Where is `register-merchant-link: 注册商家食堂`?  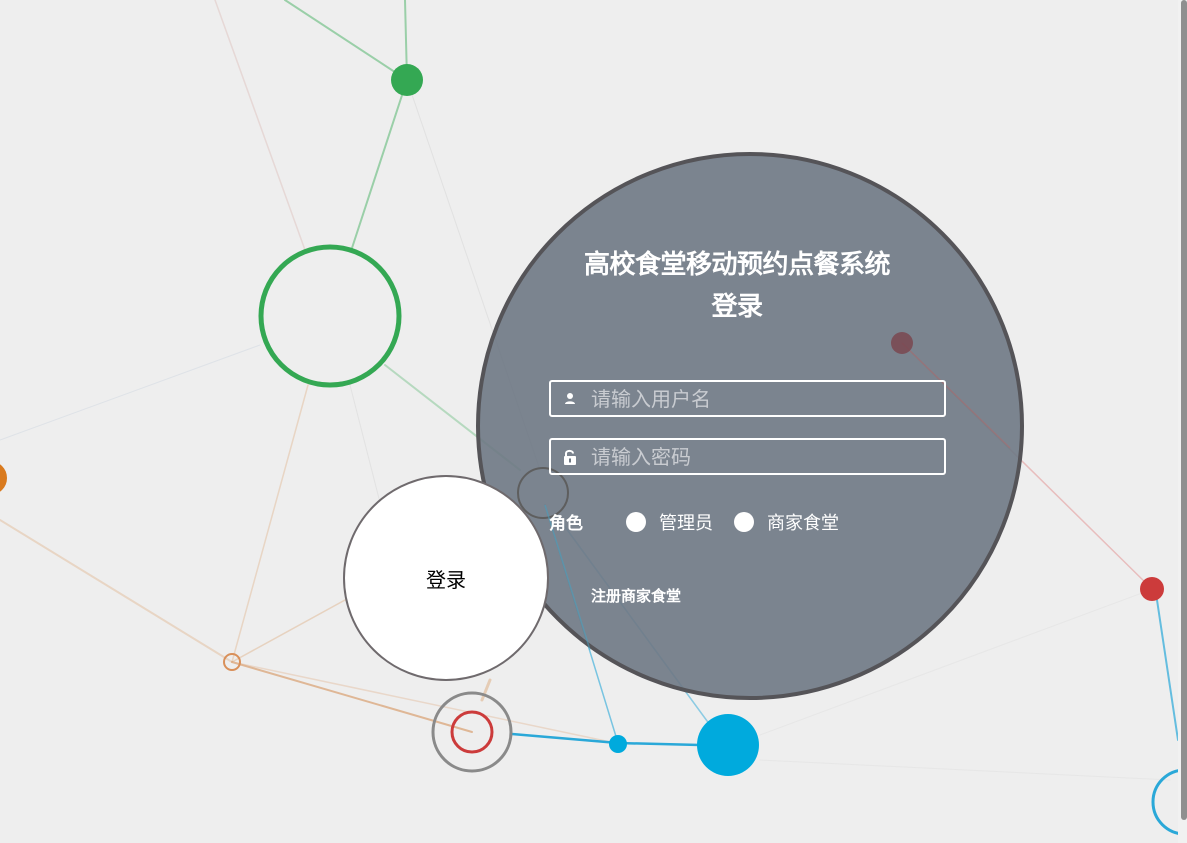
register-merchant-link: 注册商家食堂 is located at coordinates (636, 595).